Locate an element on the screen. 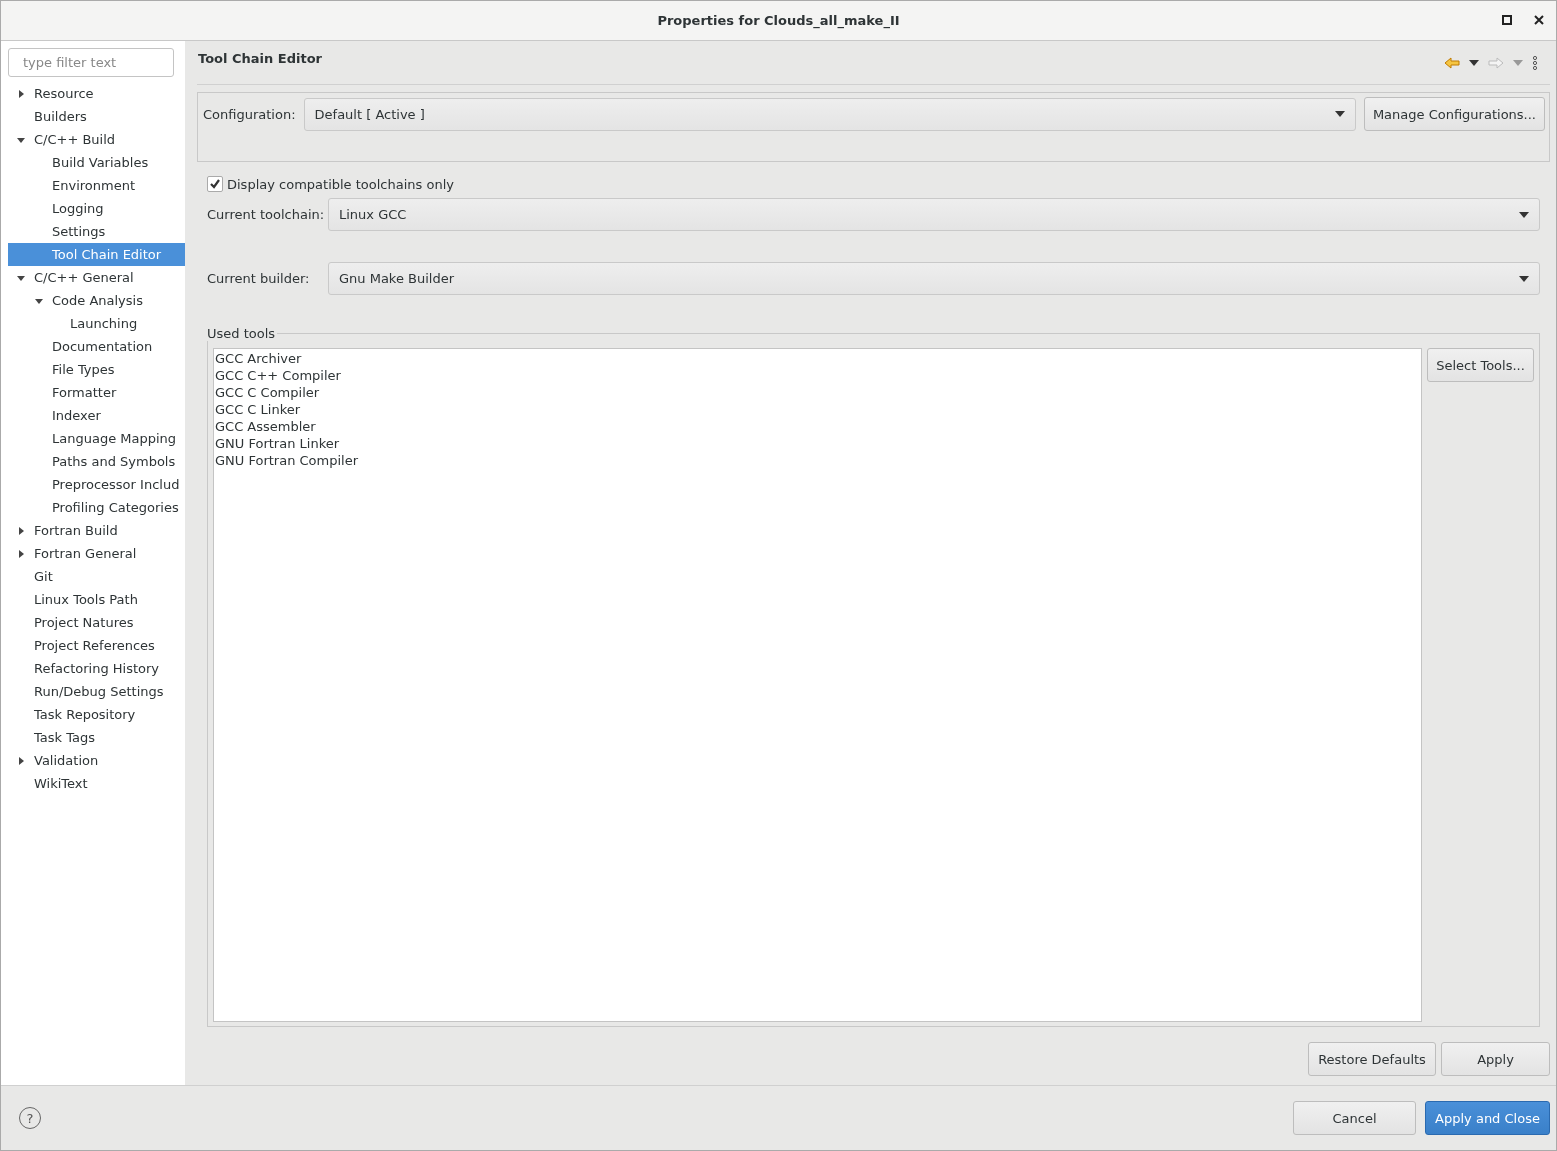  restore-defaults-button: Restore Defaults is located at coordinates (1372, 1059).